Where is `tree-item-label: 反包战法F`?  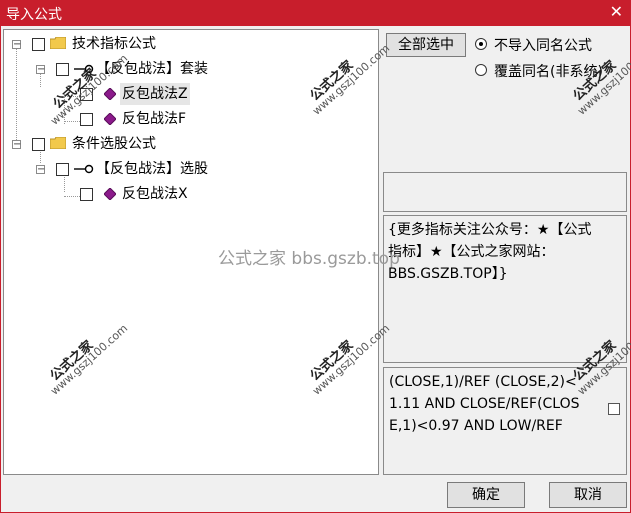 tree-item-label: 反包战法F is located at coordinates (154, 119).